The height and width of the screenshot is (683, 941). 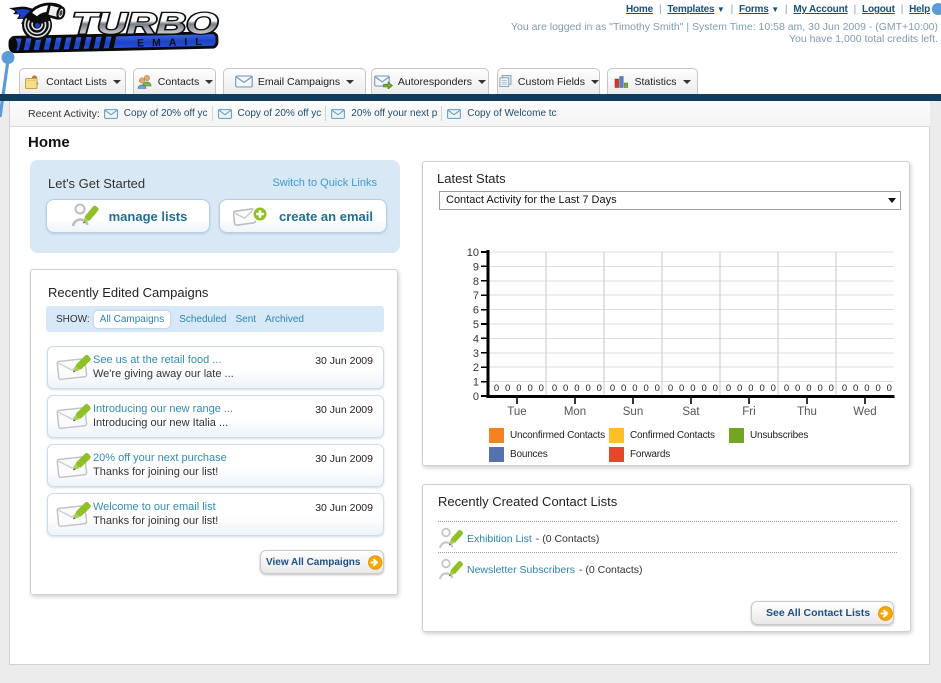 I want to click on svg-text: 6, so click(x=476, y=311).